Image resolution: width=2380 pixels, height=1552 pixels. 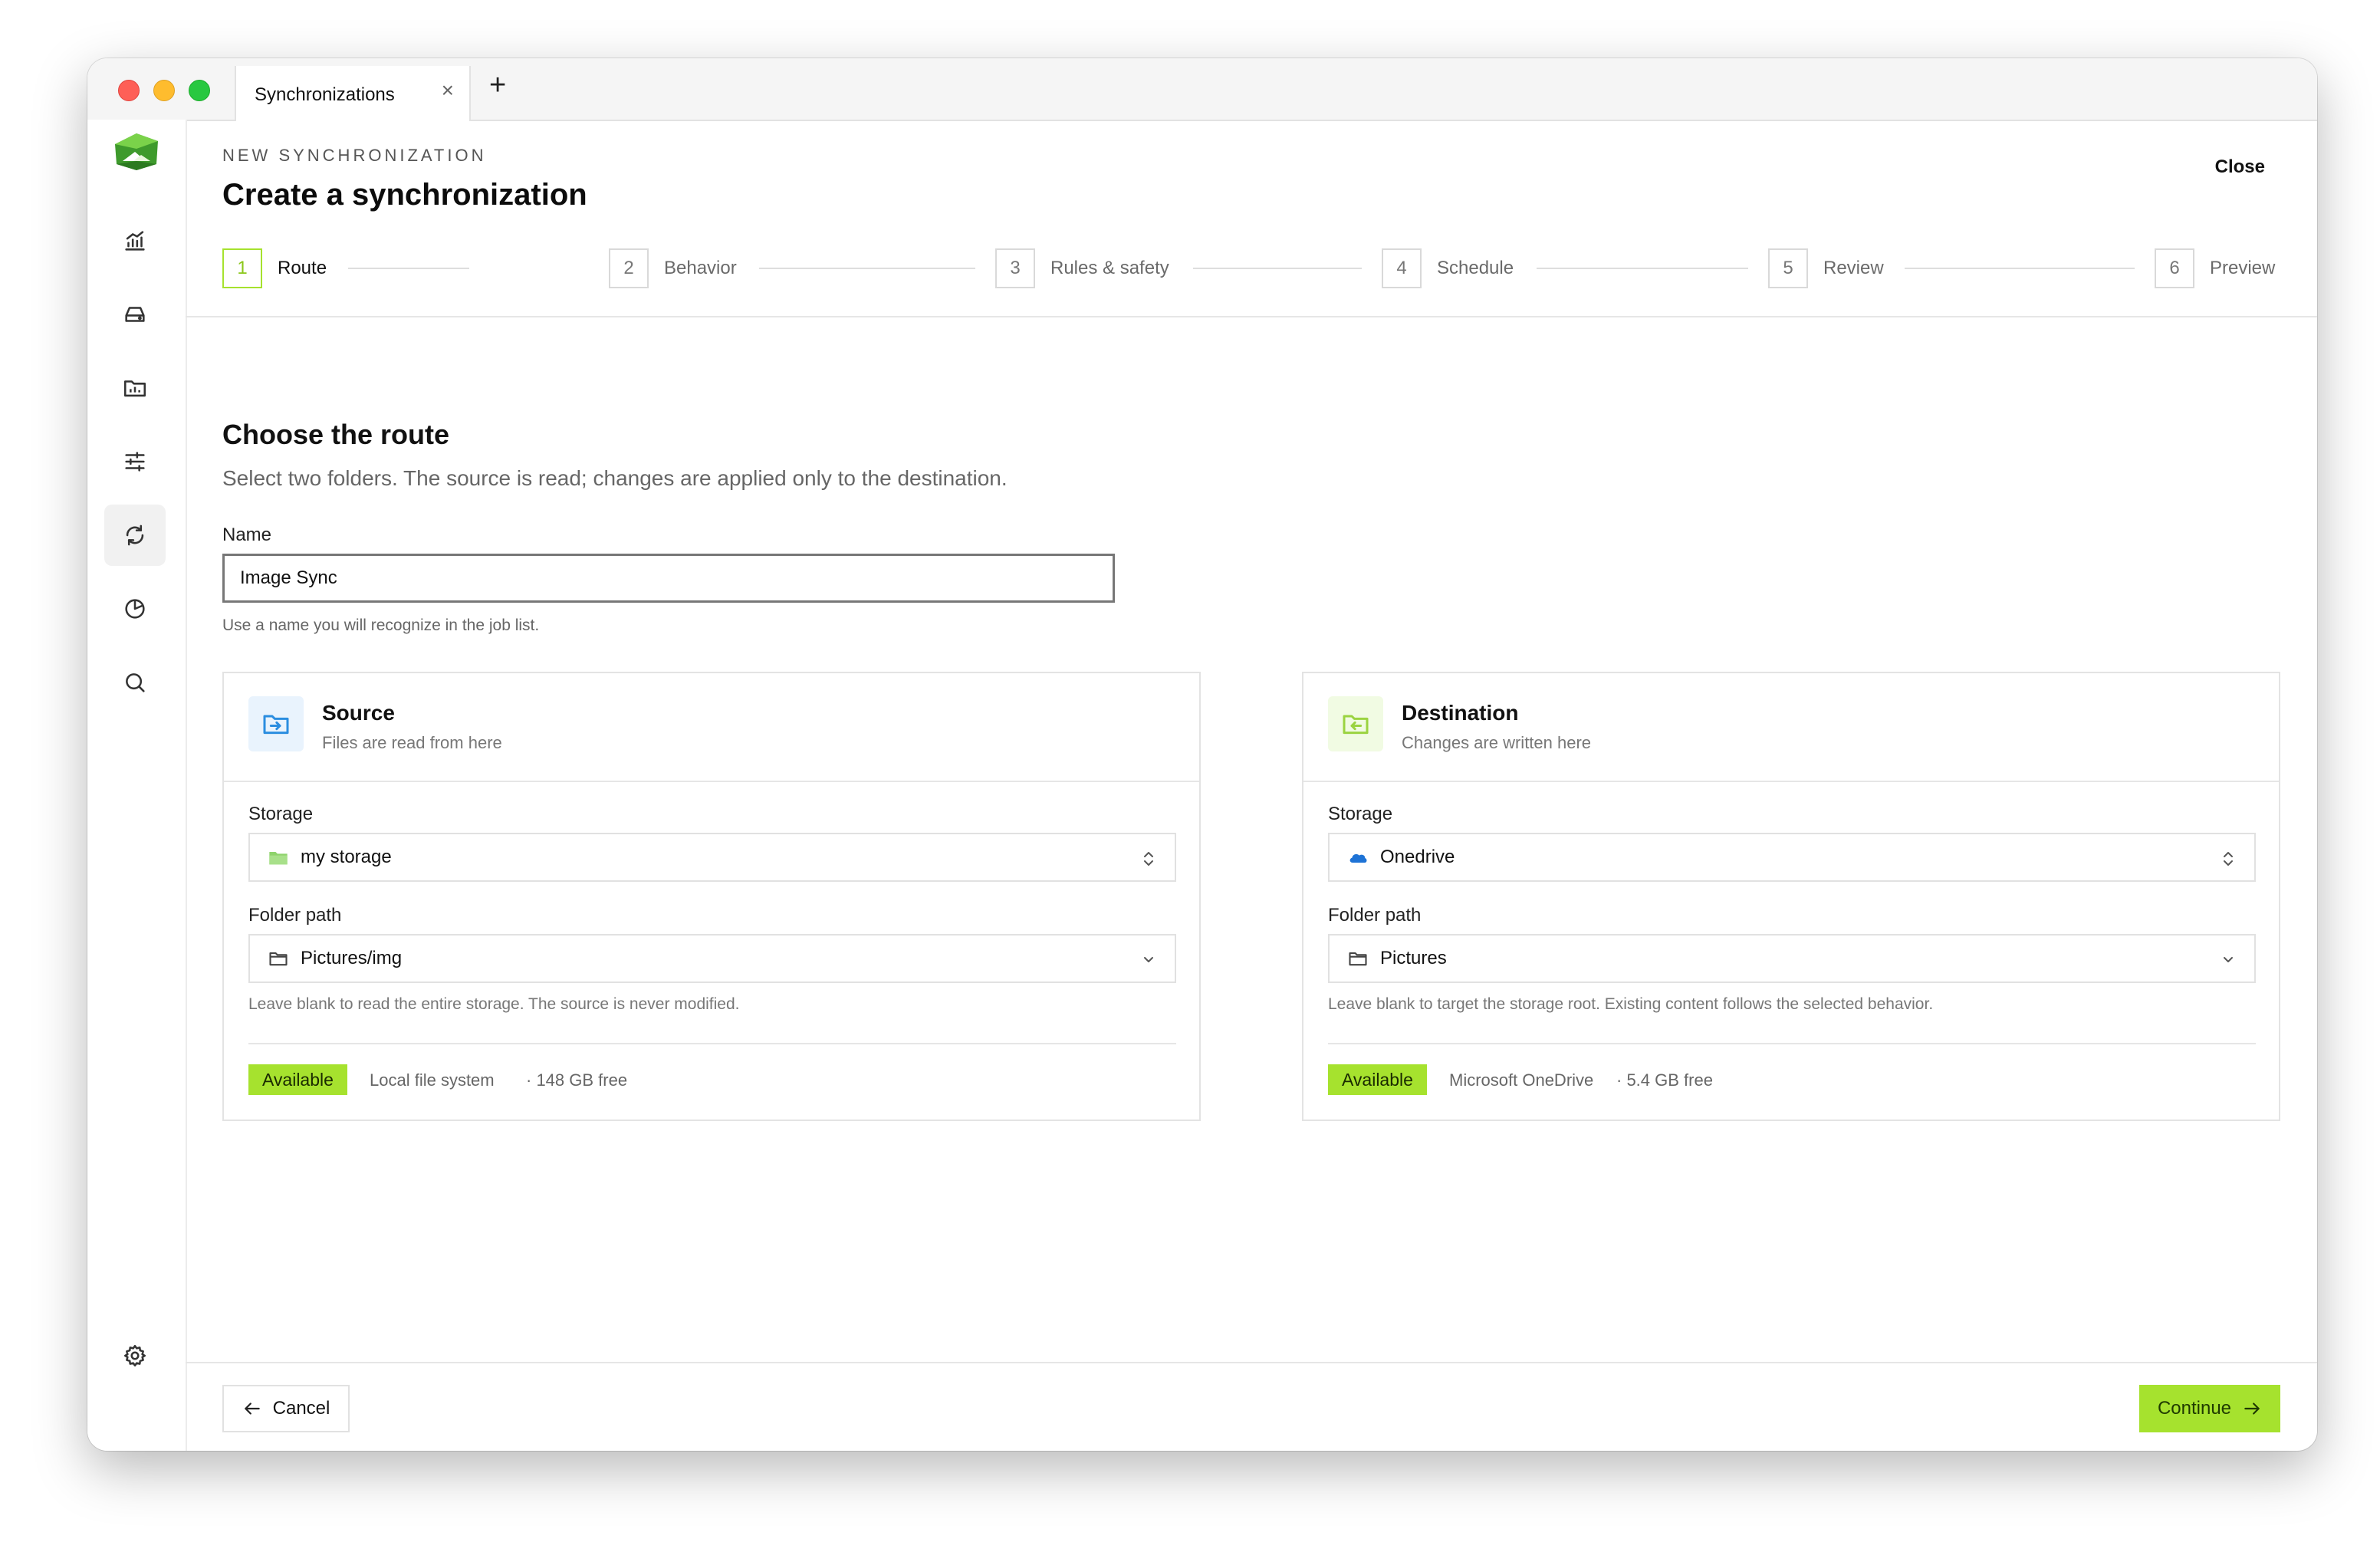 I want to click on source-storage-value: my storage, so click(x=347, y=857).